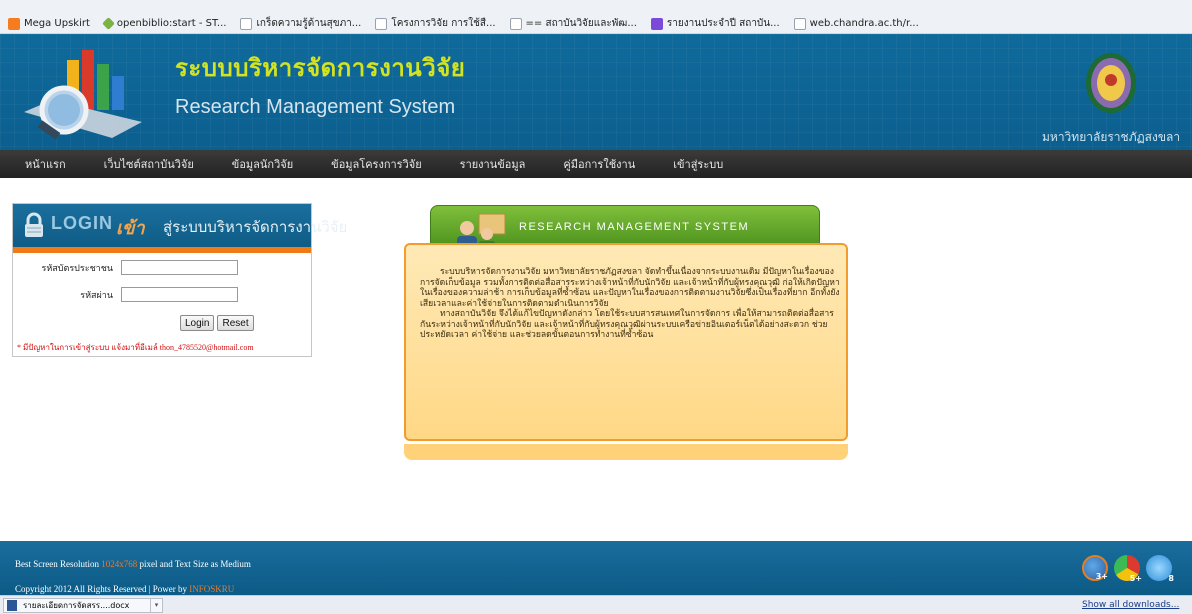  What do you see at coordinates (596, 7) in the screenshot?
I see `browser-top-strip` at bounding box center [596, 7].